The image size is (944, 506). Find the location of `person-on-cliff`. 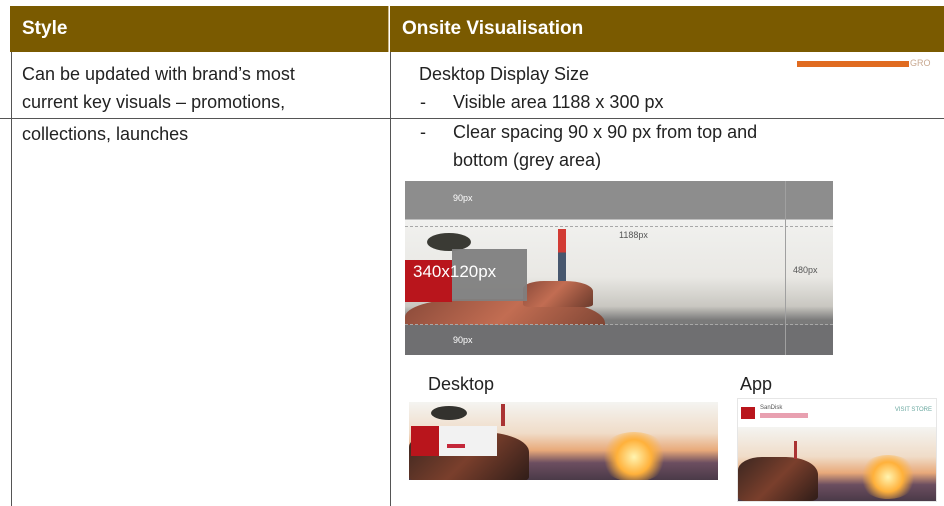

person-on-cliff is located at coordinates (562, 255).